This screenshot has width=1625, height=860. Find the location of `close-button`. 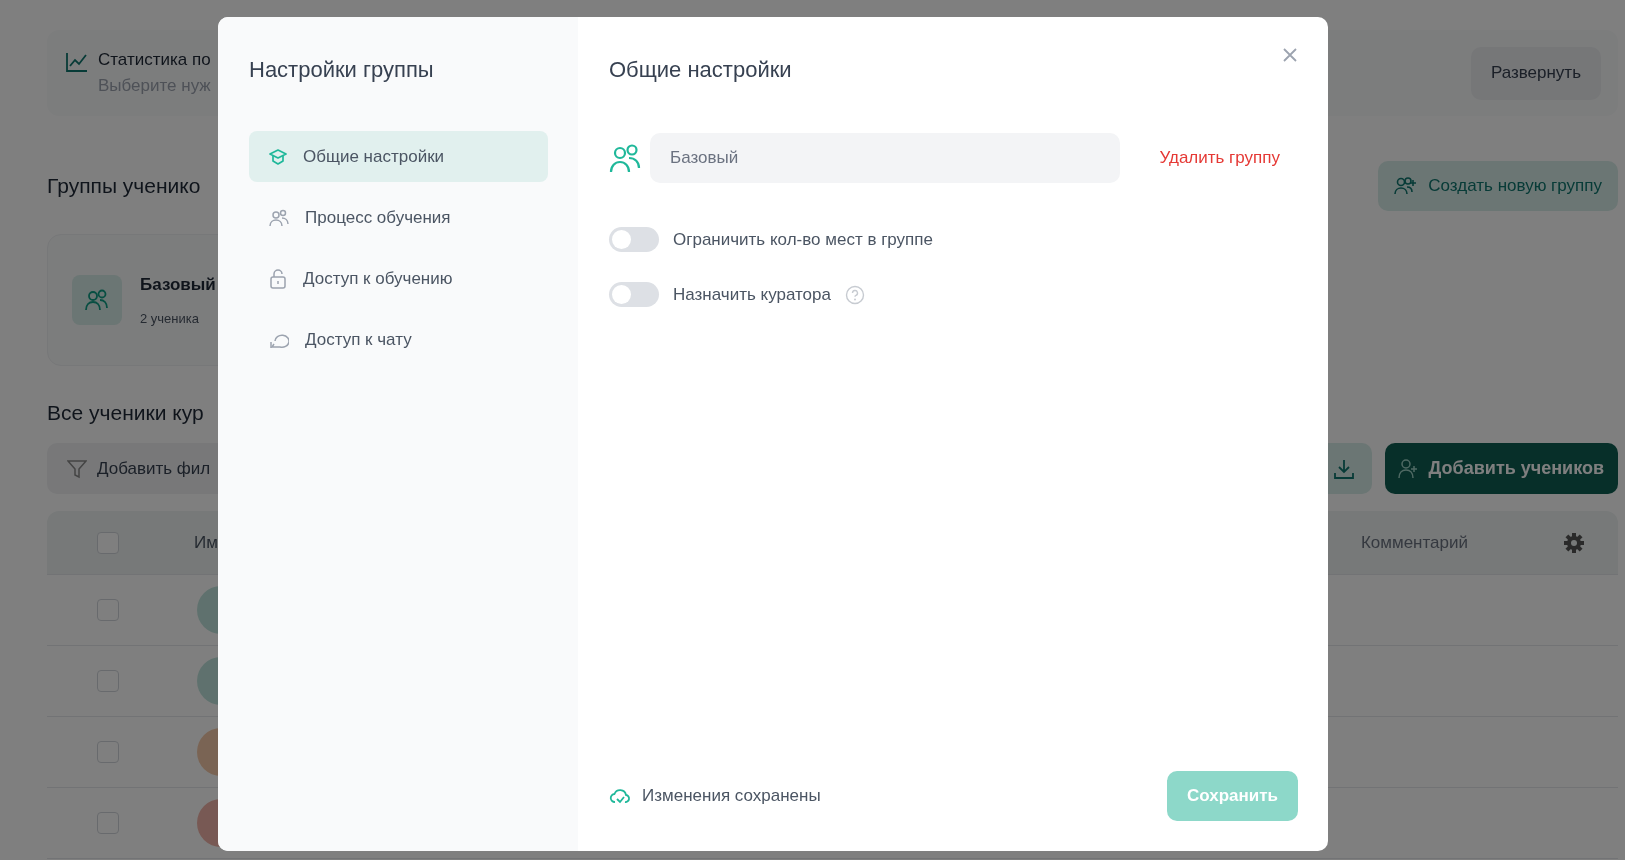

close-button is located at coordinates (1290, 55).